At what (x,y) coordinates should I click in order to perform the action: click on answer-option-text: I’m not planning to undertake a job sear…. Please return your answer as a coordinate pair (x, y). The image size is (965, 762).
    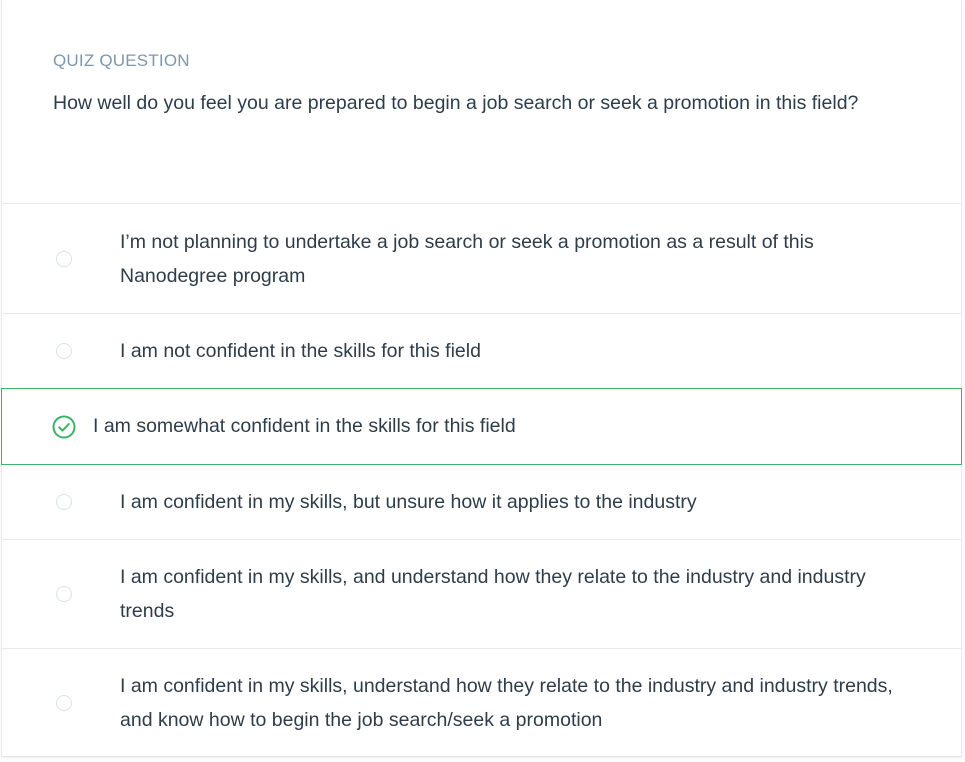
    Looking at the image, I should click on (467, 259).